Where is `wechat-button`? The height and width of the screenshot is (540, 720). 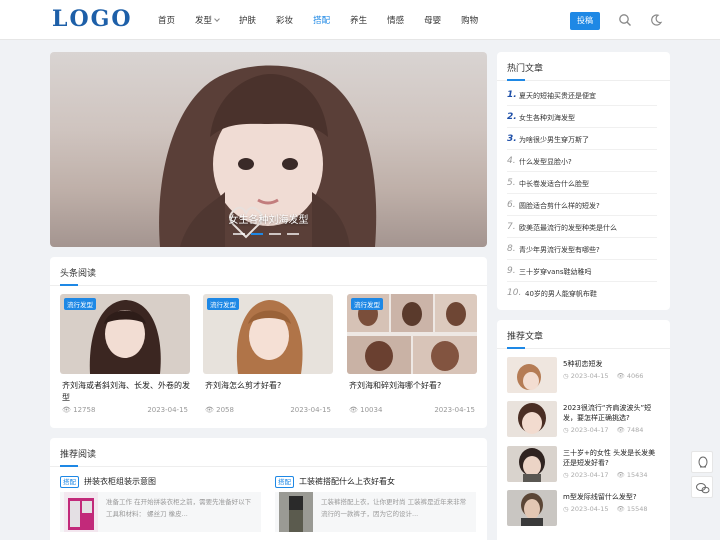 wechat-button is located at coordinates (702, 487).